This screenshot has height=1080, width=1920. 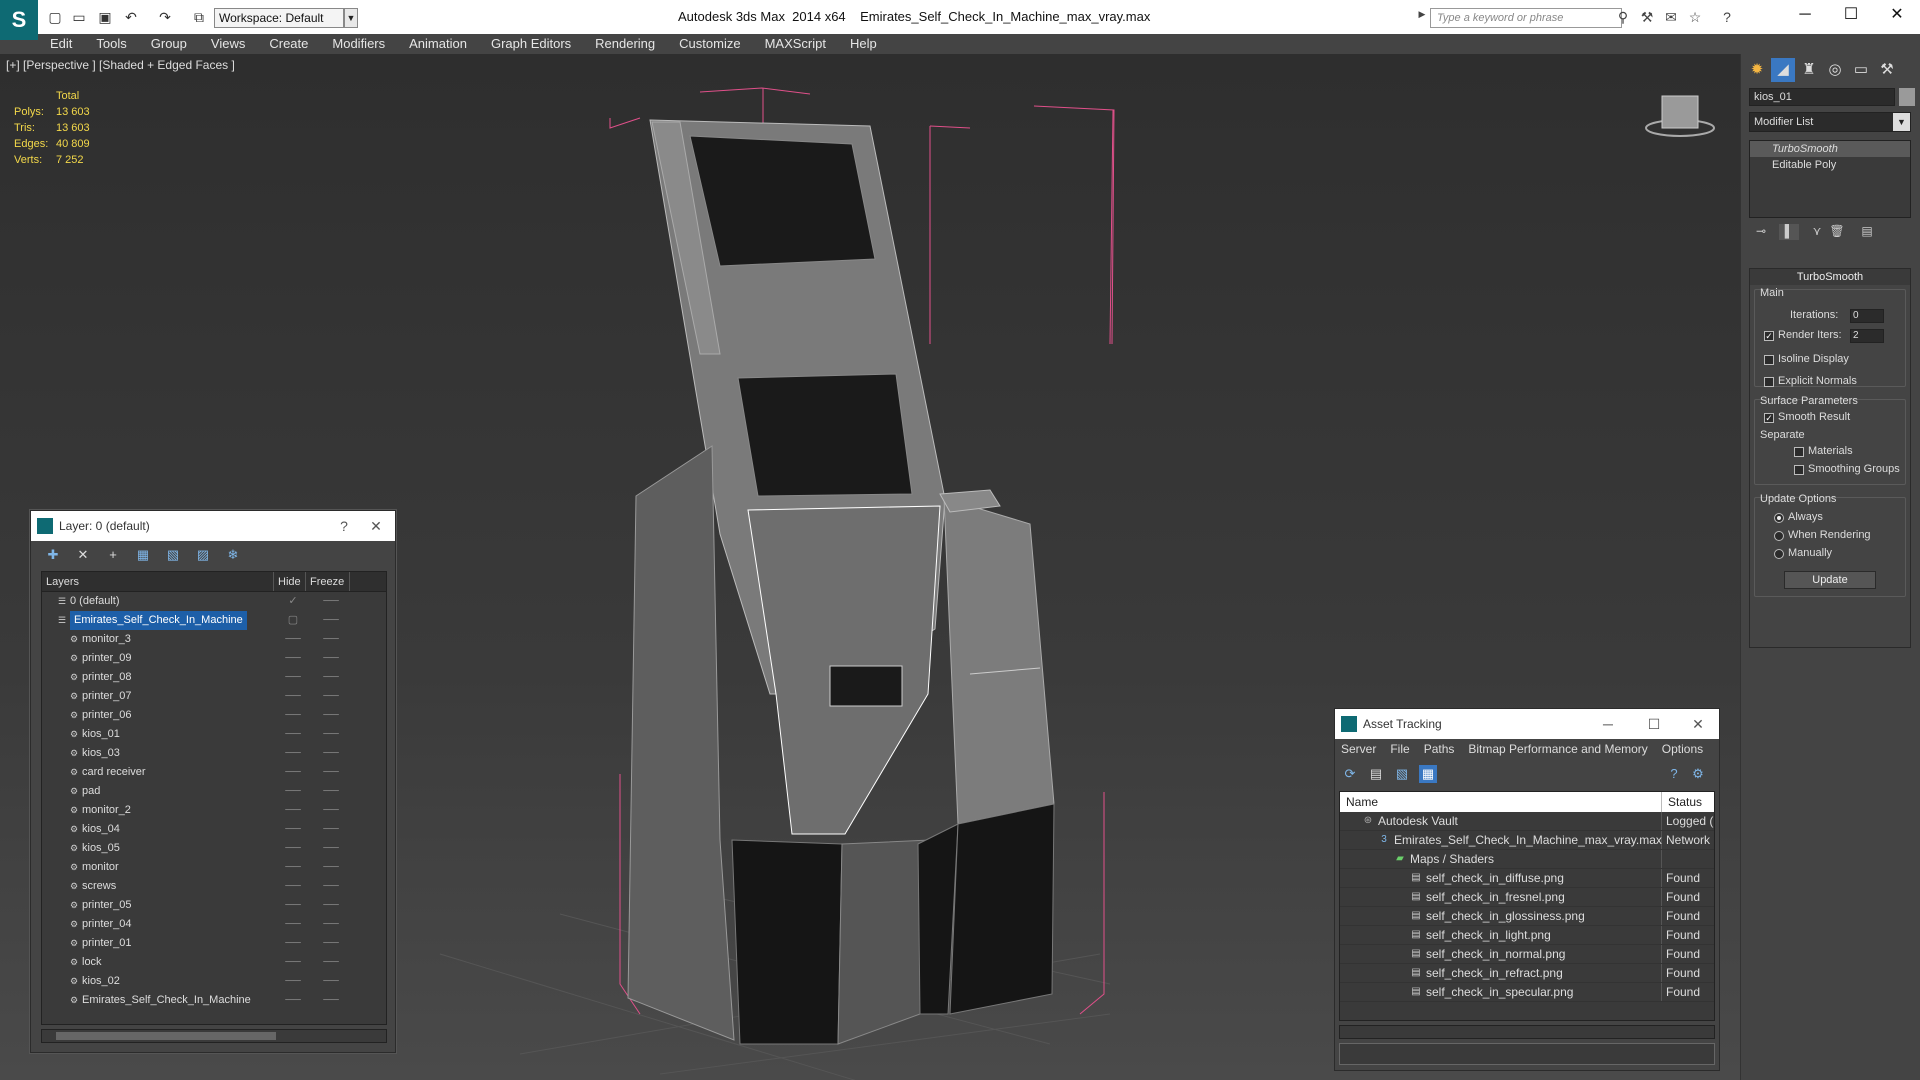 I want to click on asset-menu-options: Options, so click(x=1682, y=749).